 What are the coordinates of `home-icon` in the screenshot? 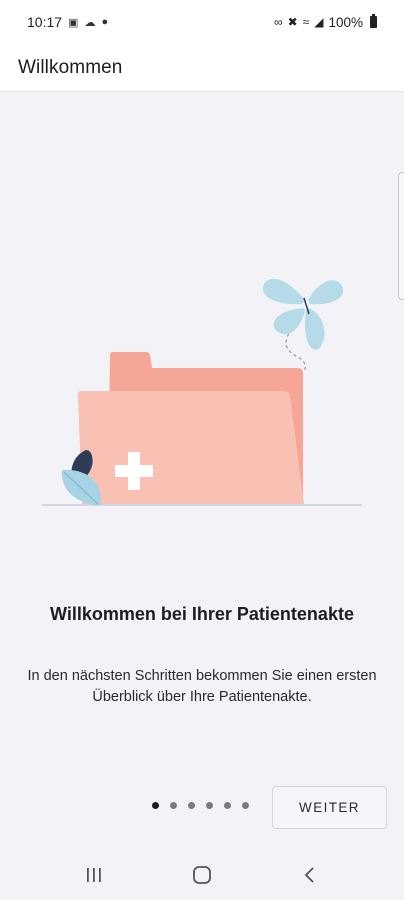 It's located at (202, 875).